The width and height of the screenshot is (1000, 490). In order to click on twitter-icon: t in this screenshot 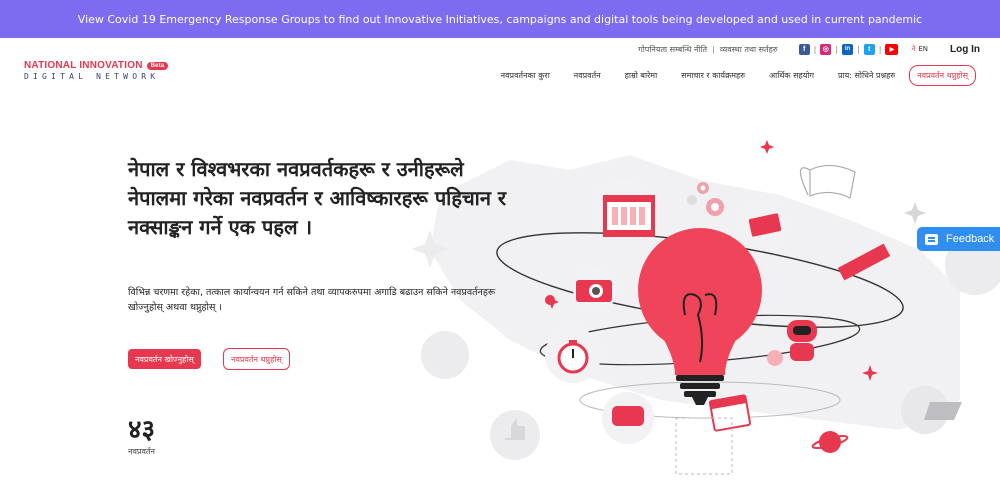, I will do `click(869, 49)`.